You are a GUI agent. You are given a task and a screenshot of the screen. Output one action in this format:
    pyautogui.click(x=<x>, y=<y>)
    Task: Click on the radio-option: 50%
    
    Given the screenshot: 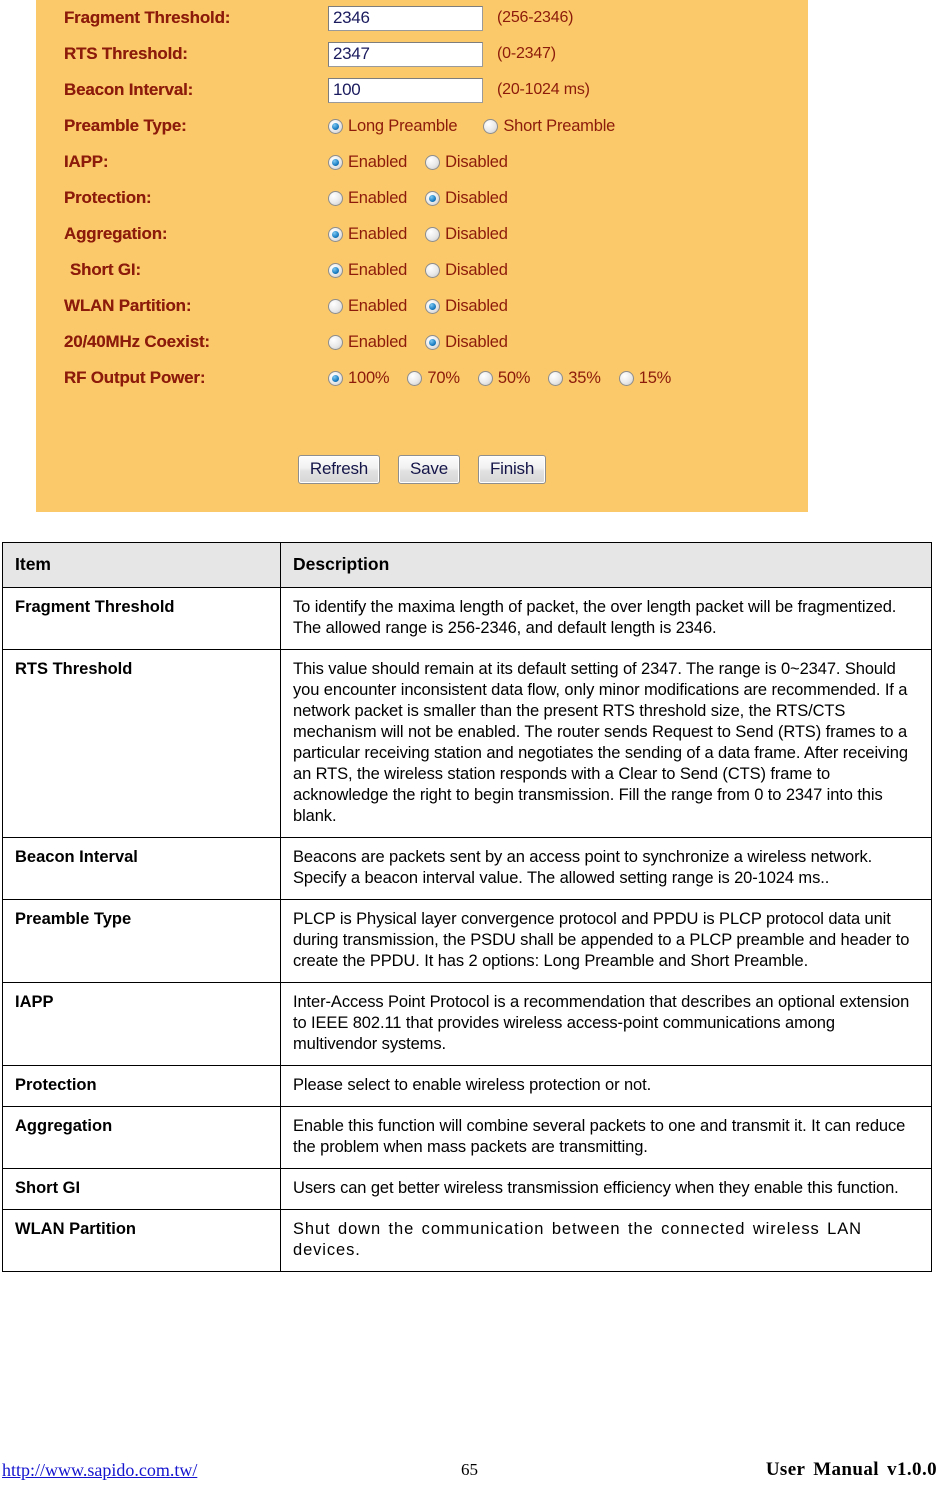 What is the action you would take?
    pyautogui.click(x=503, y=378)
    